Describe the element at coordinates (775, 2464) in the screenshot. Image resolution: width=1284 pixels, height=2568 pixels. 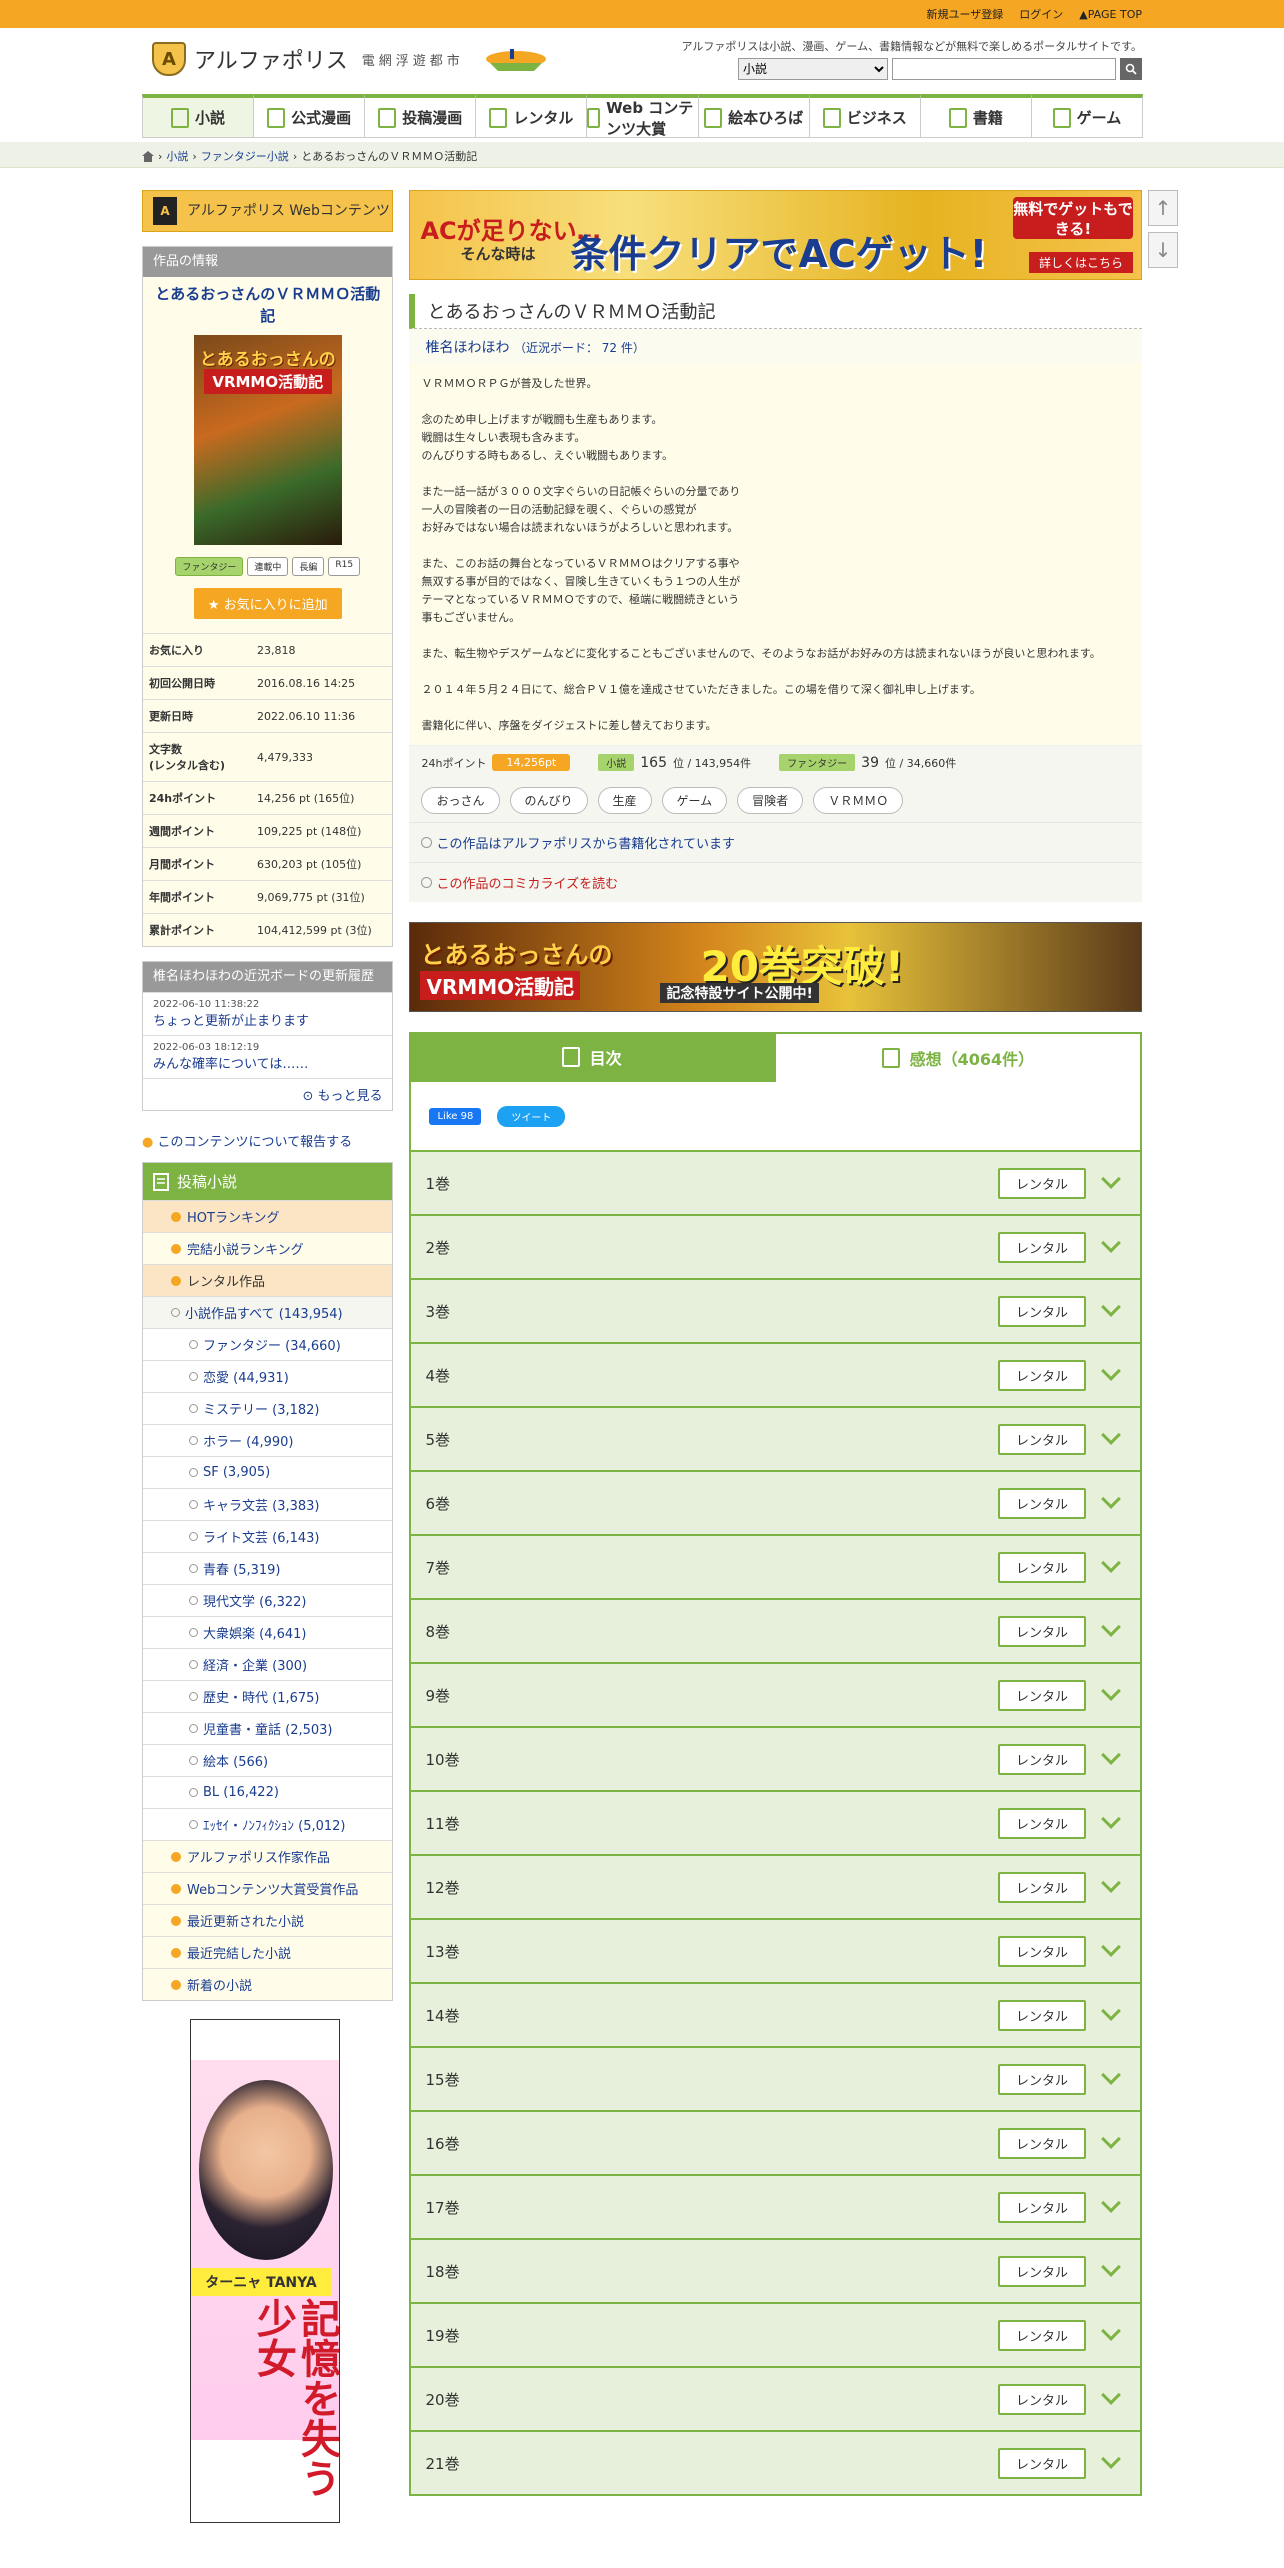
I see `volume-row: 21巻 レンタル` at that location.